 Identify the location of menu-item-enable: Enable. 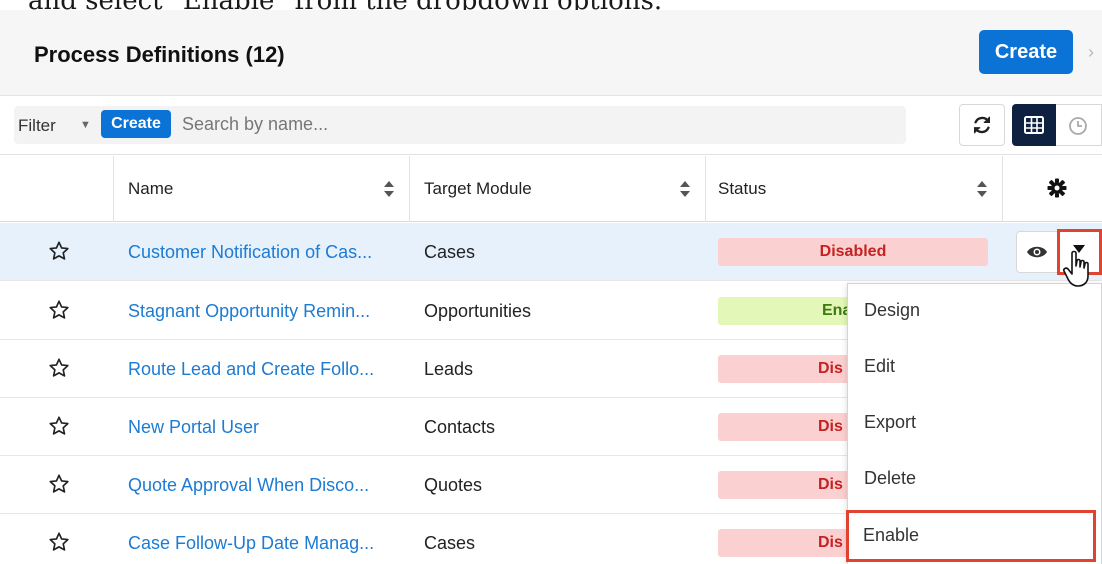
(971, 536).